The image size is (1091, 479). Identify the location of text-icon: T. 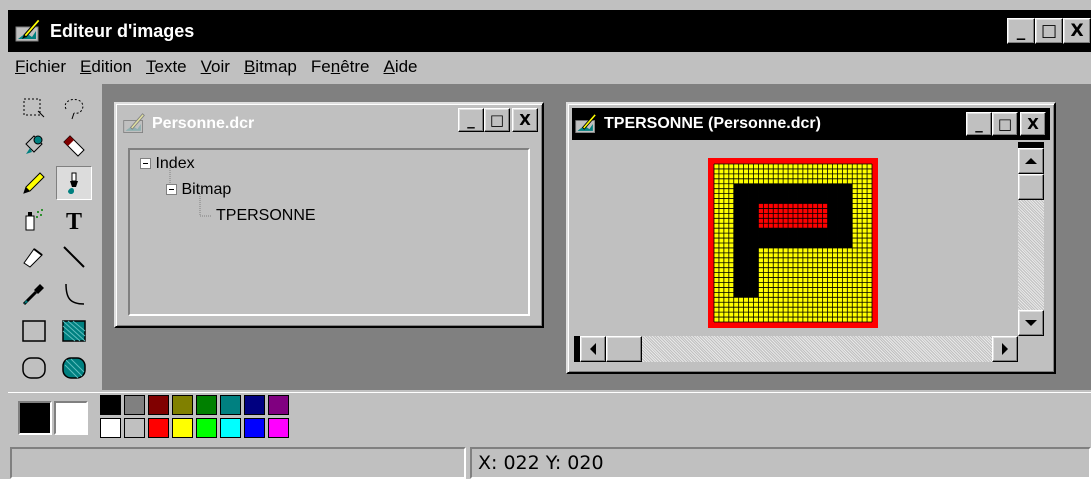
(74, 220).